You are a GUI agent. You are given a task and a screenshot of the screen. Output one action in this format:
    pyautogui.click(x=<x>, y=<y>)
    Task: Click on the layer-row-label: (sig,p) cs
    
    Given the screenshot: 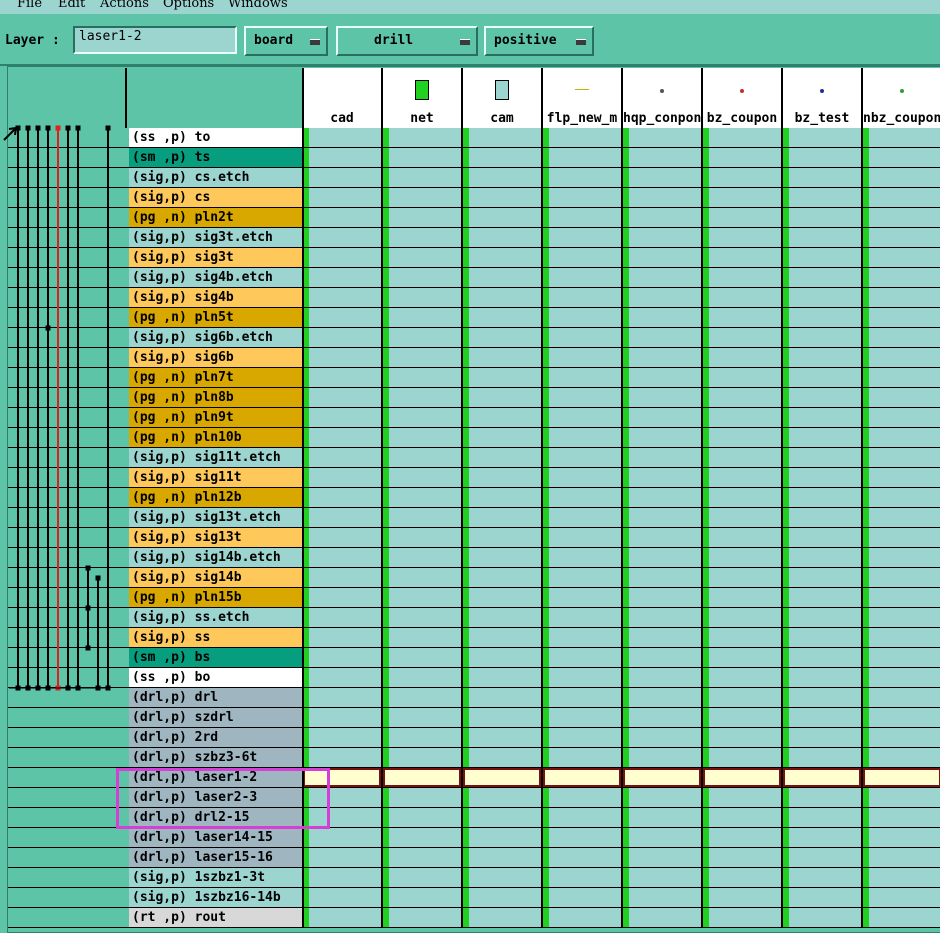 What is the action you would take?
    pyautogui.click(x=215, y=197)
    